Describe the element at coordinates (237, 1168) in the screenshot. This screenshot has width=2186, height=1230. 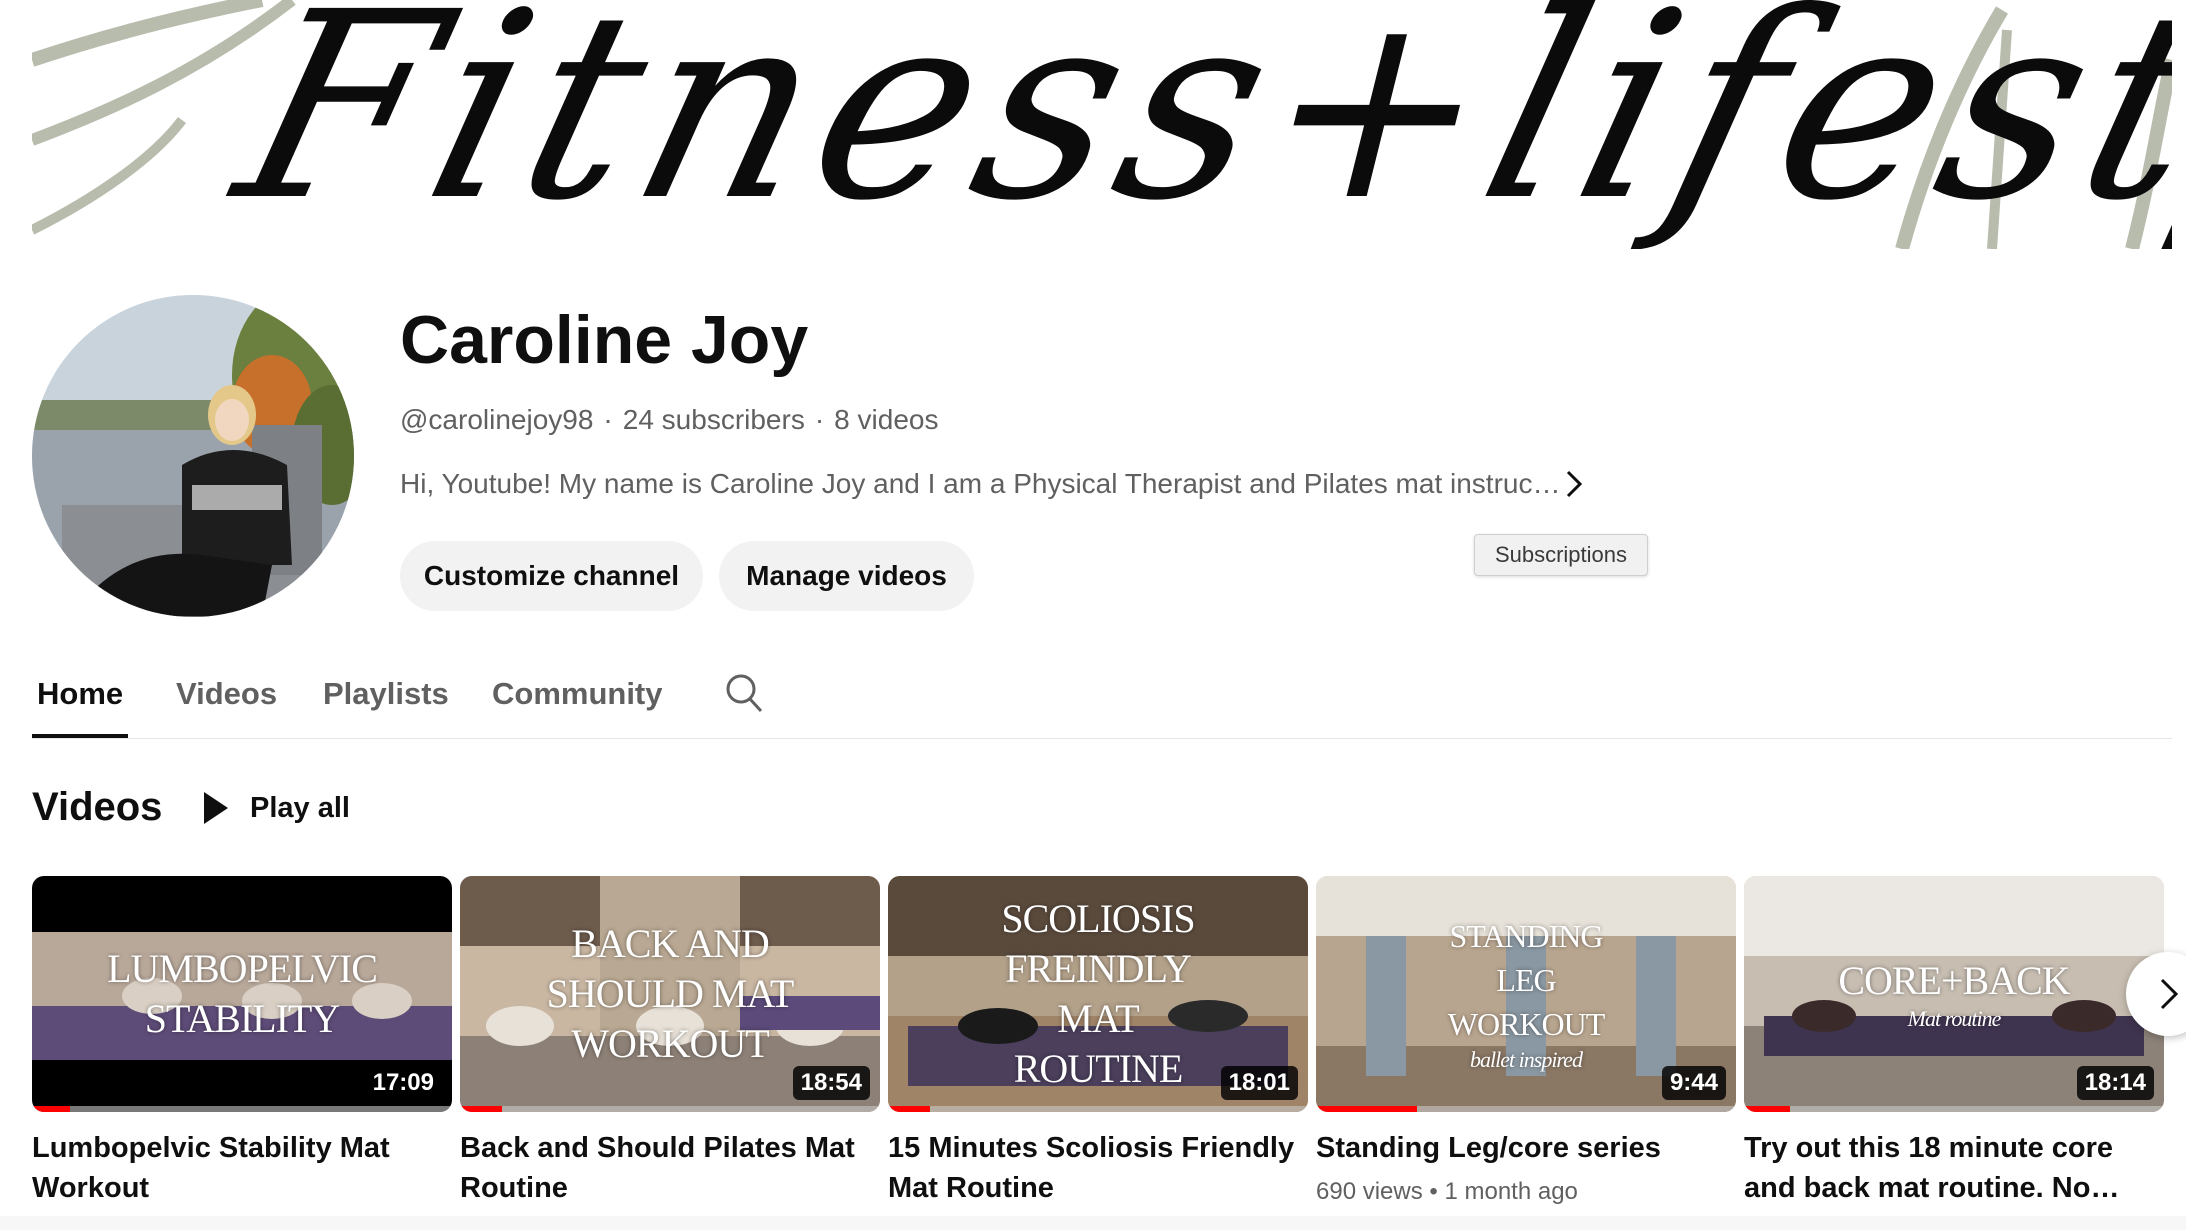
I see `video-title: Lumbopelvic Stability Mat Workout` at that location.